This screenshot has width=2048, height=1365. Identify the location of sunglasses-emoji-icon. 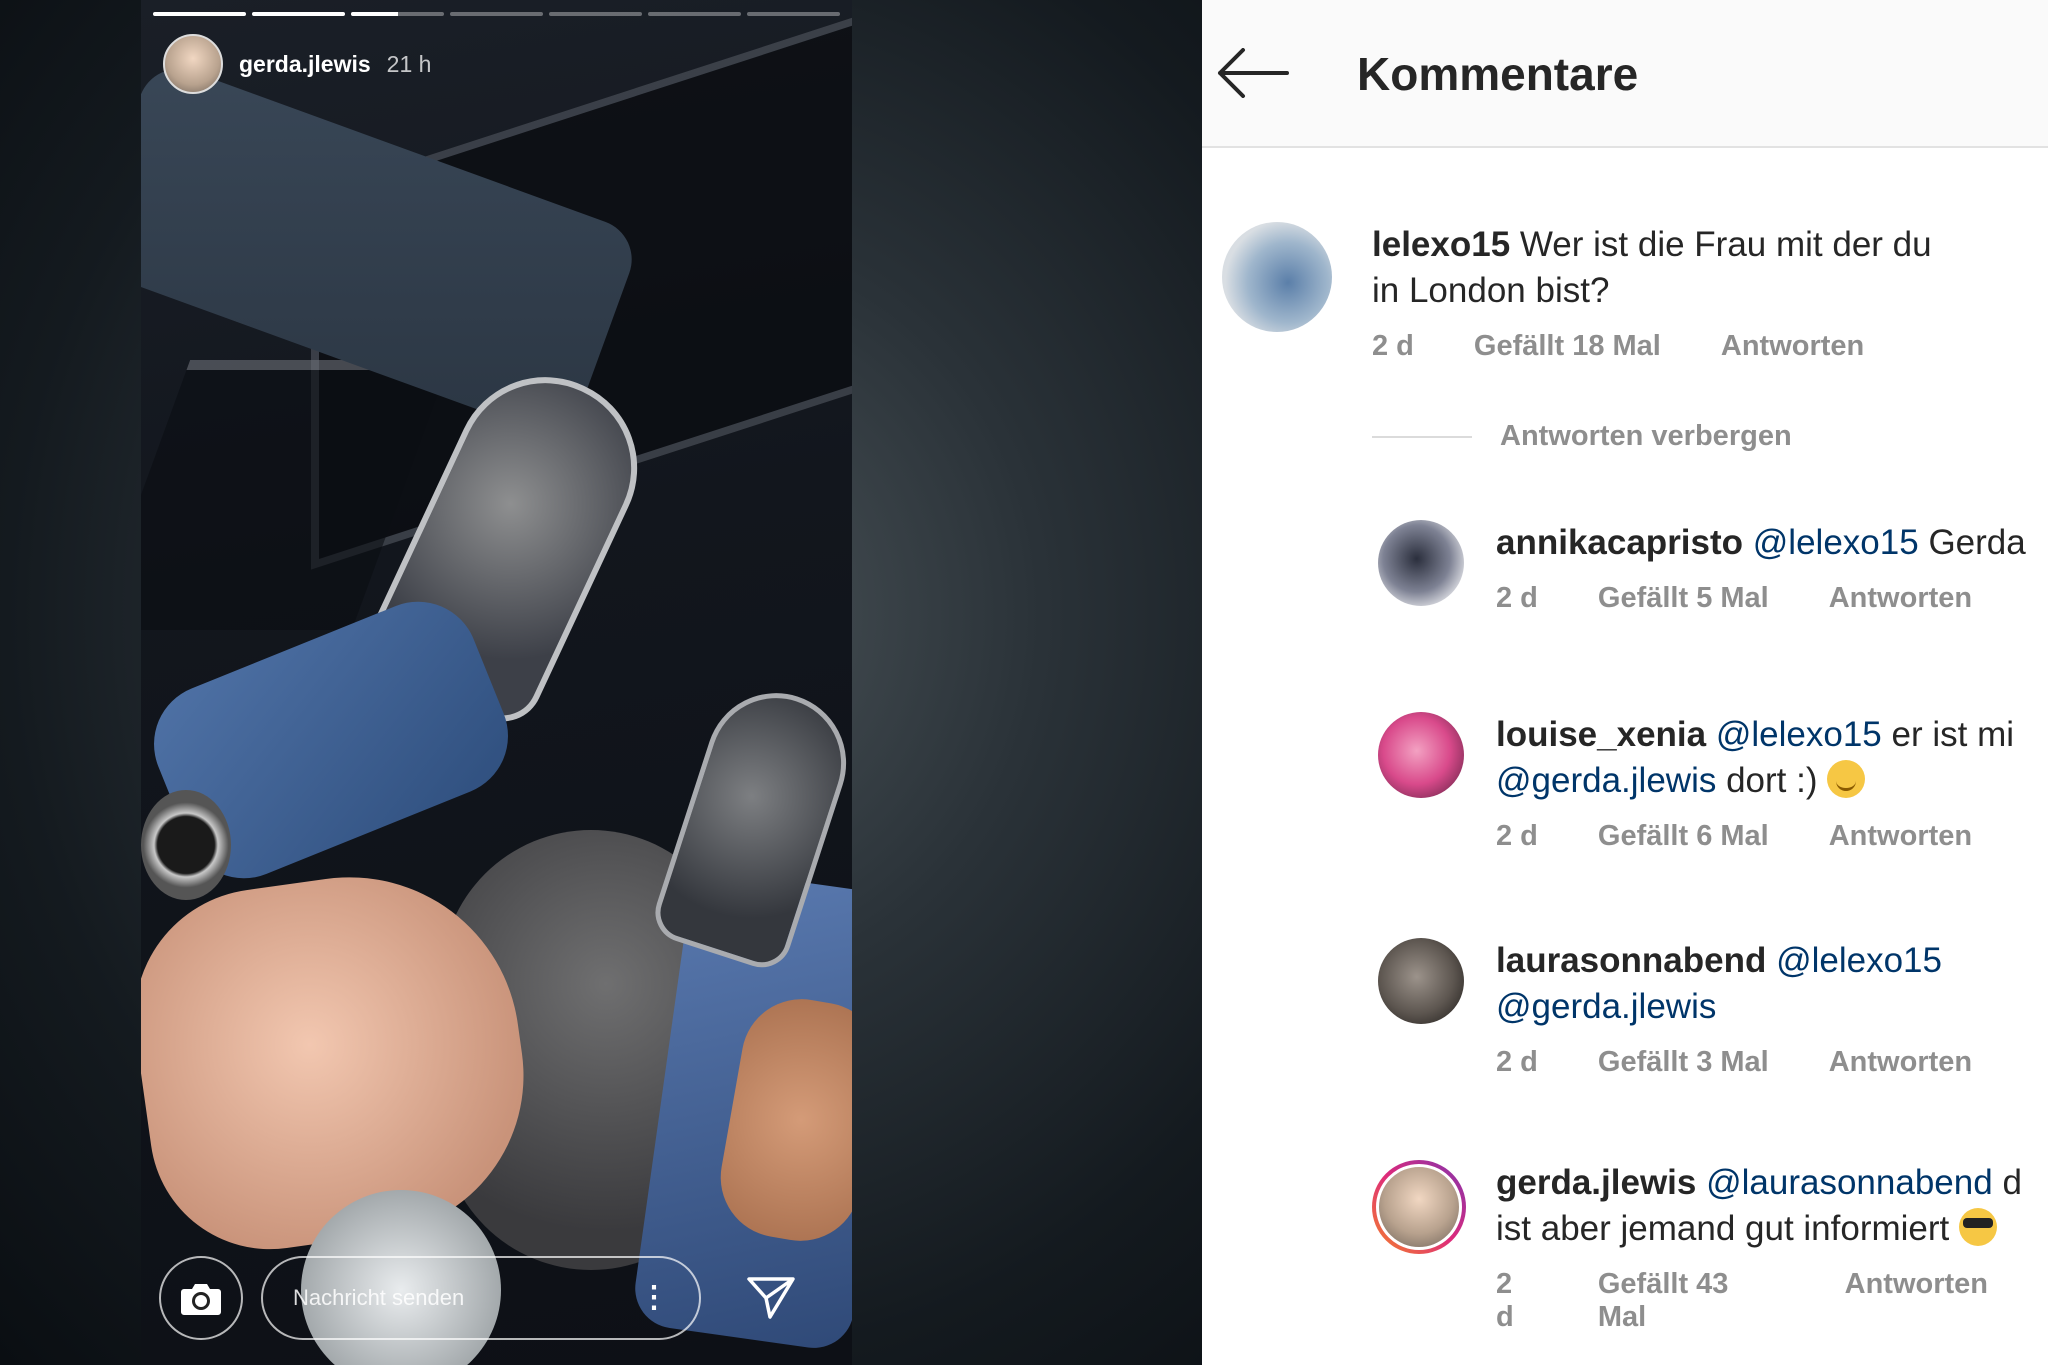
(1978, 1227).